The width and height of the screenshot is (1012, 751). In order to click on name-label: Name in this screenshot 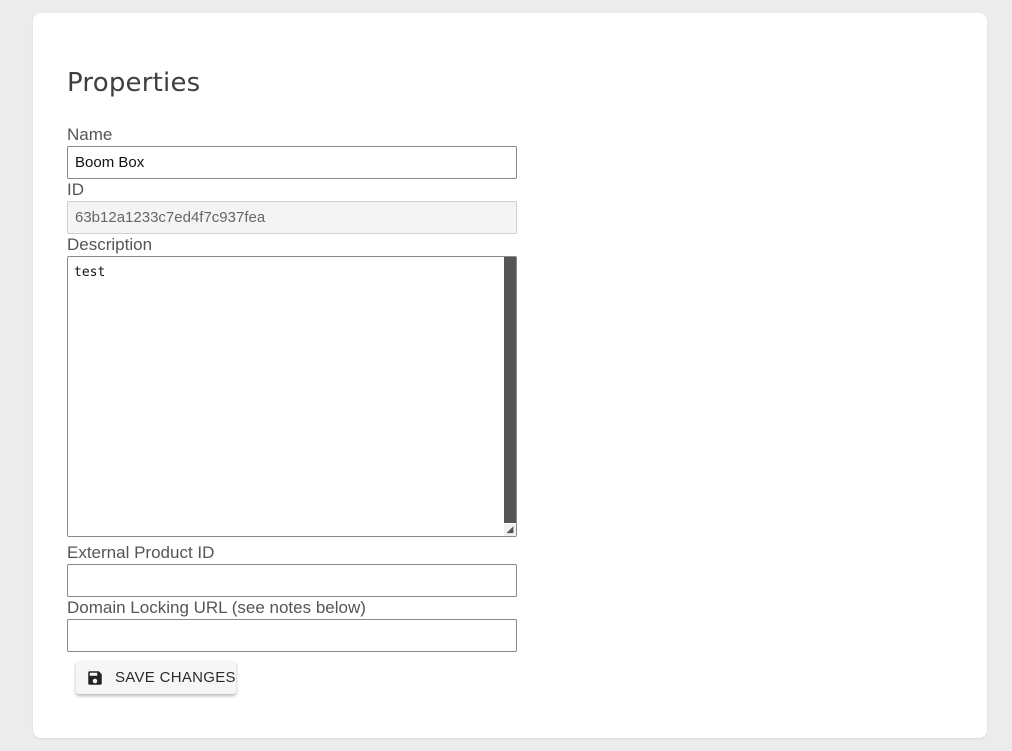, I will do `click(90, 134)`.